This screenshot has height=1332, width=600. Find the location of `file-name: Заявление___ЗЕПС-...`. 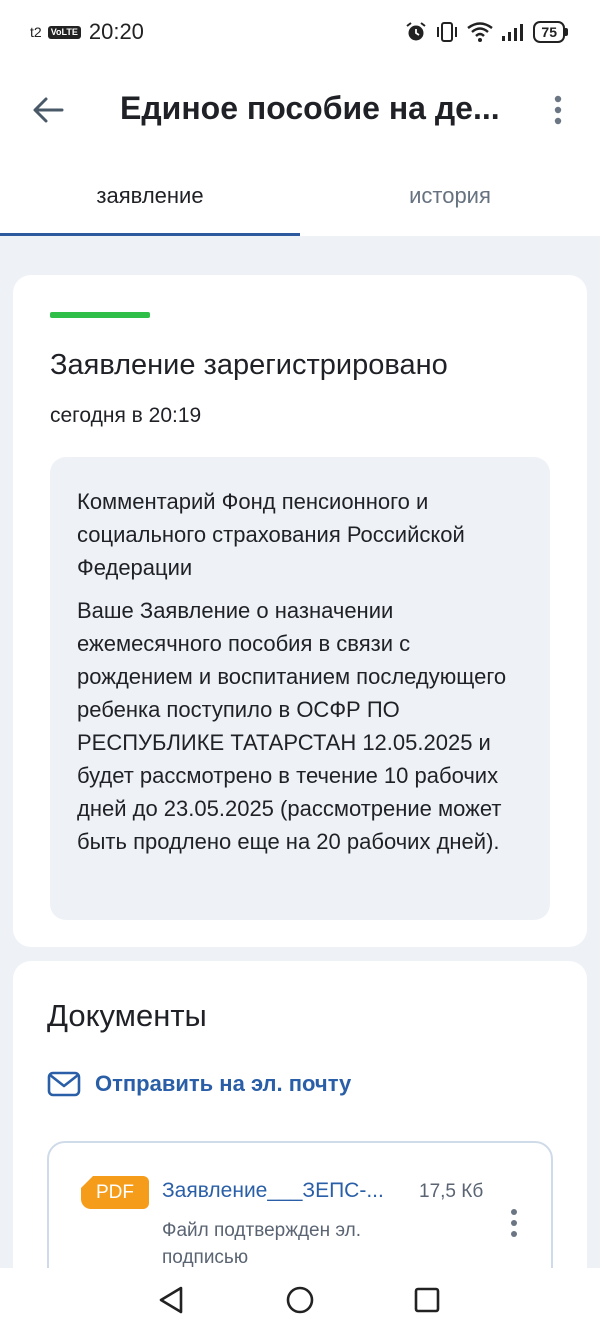

file-name: Заявление___ЗЕПС-... is located at coordinates (283, 1191).